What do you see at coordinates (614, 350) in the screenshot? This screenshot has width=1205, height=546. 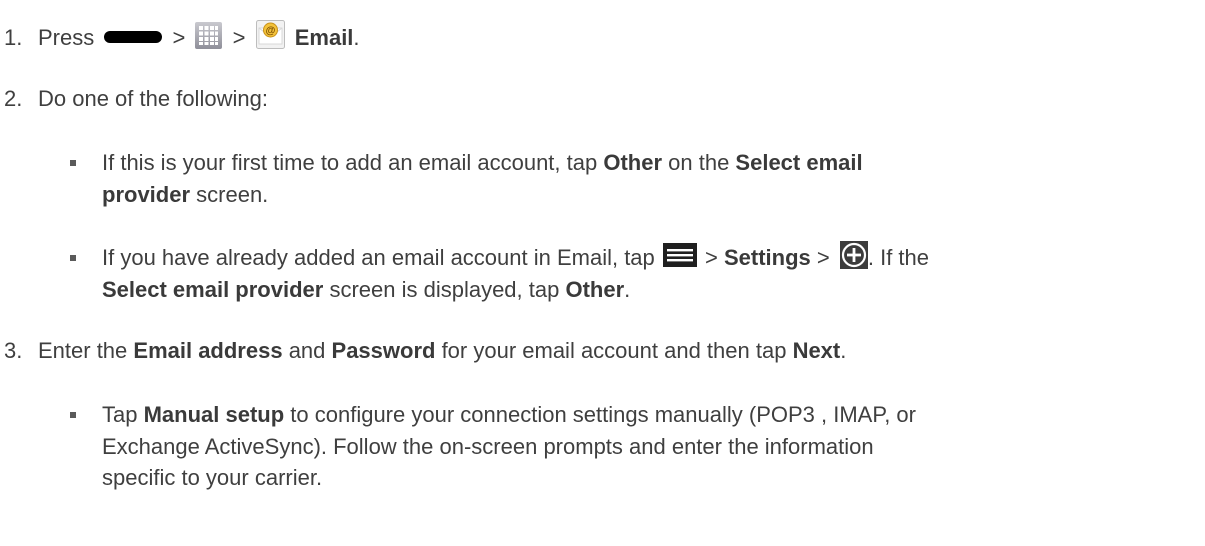 I see `step-text: for your email account and then tap` at bounding box center [614, 350].